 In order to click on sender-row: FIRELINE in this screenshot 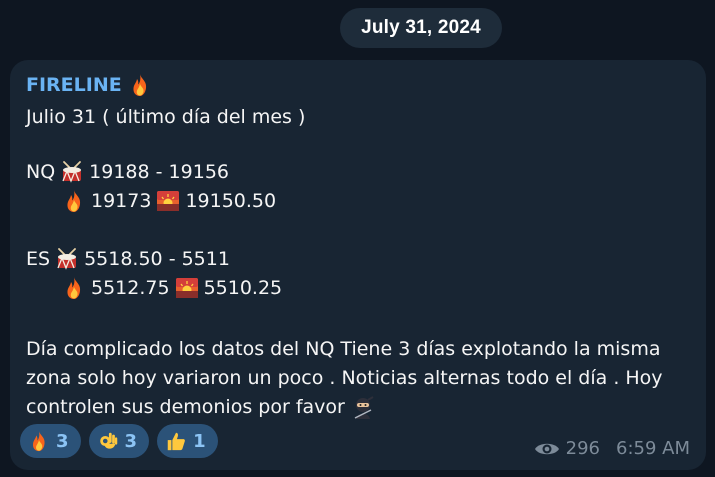, I will do `click(89, 85)`.